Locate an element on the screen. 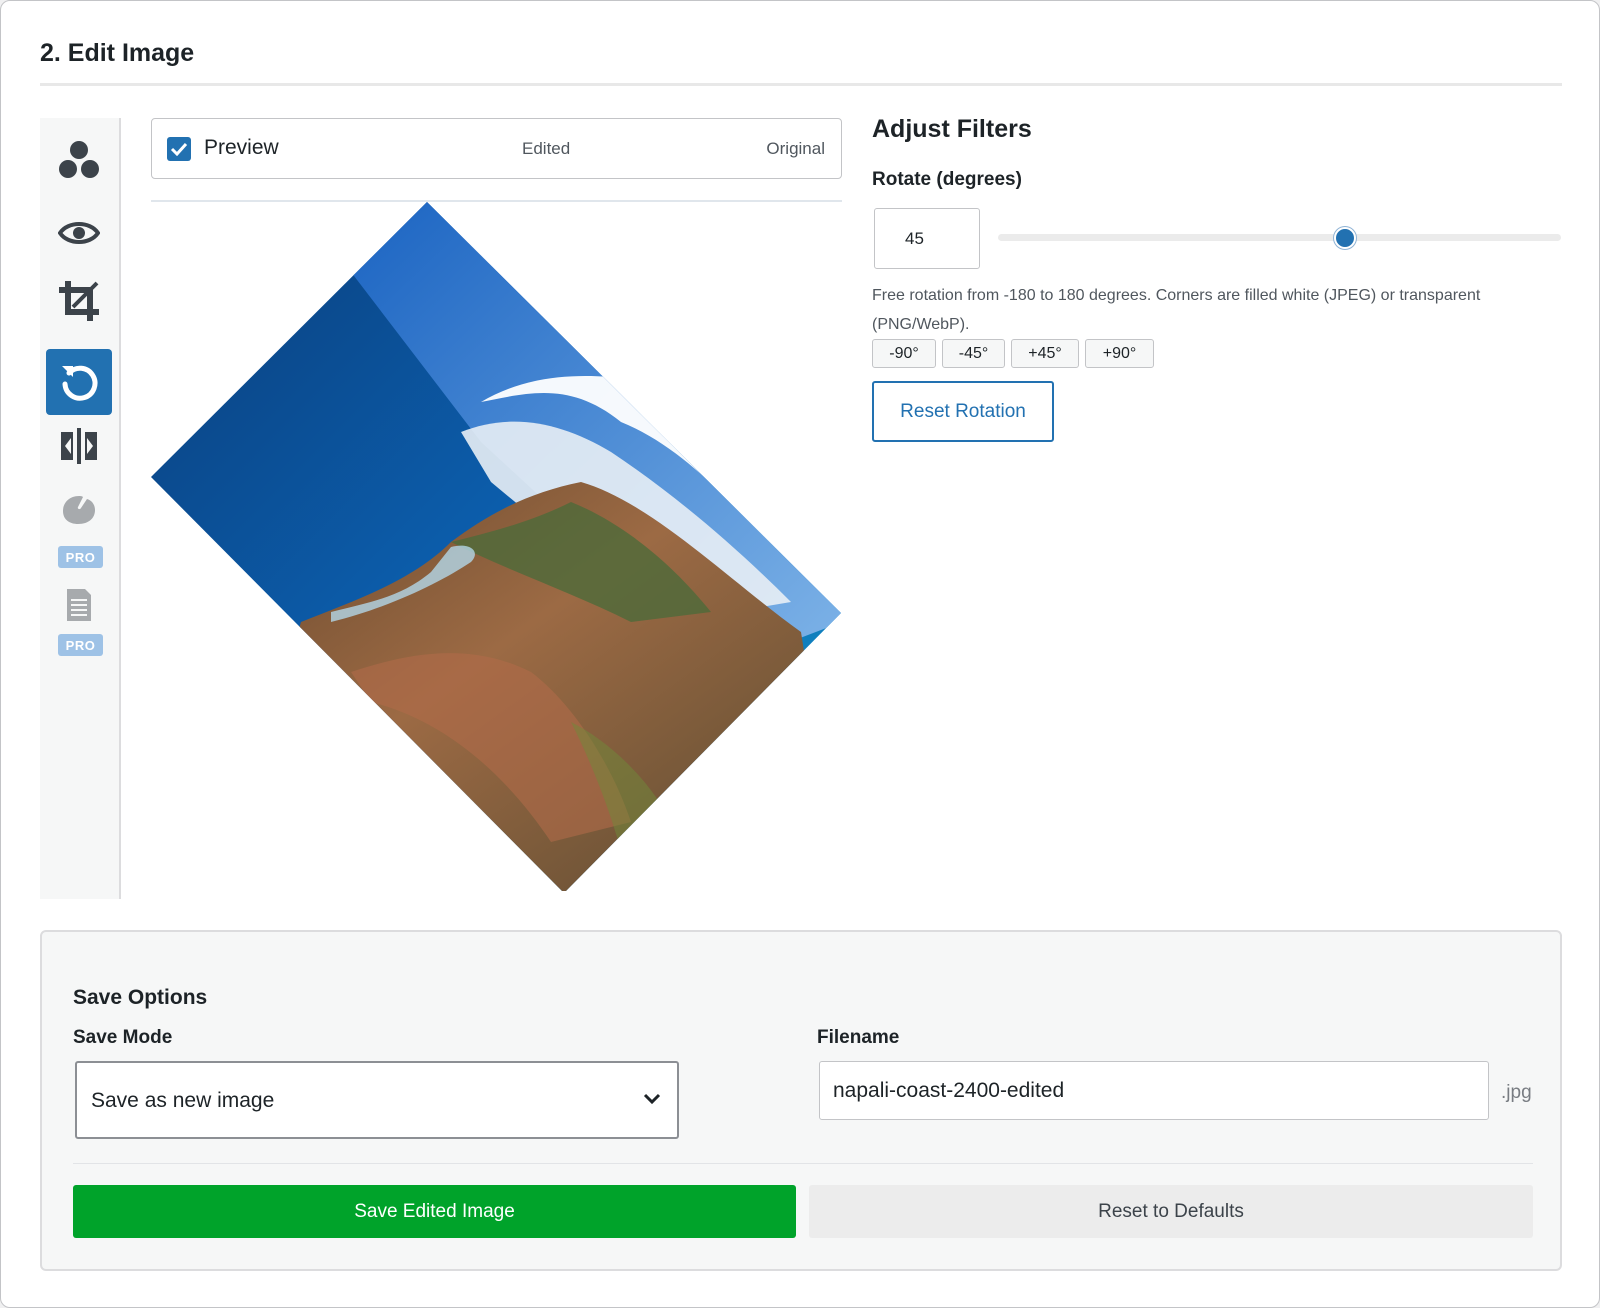 The image size is (1600, 1308). tool-filters-button is located at coordinates (79, 160).